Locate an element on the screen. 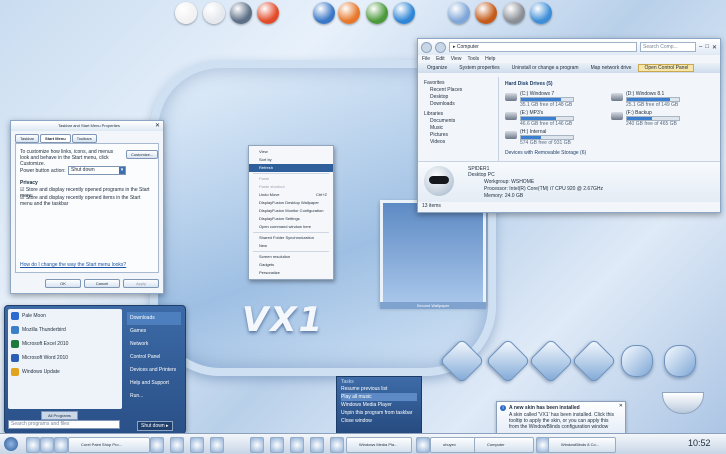 The height and width of the screenshot is (454, 726). start-place-item: Control Panel is located at coordinates (154, 357).